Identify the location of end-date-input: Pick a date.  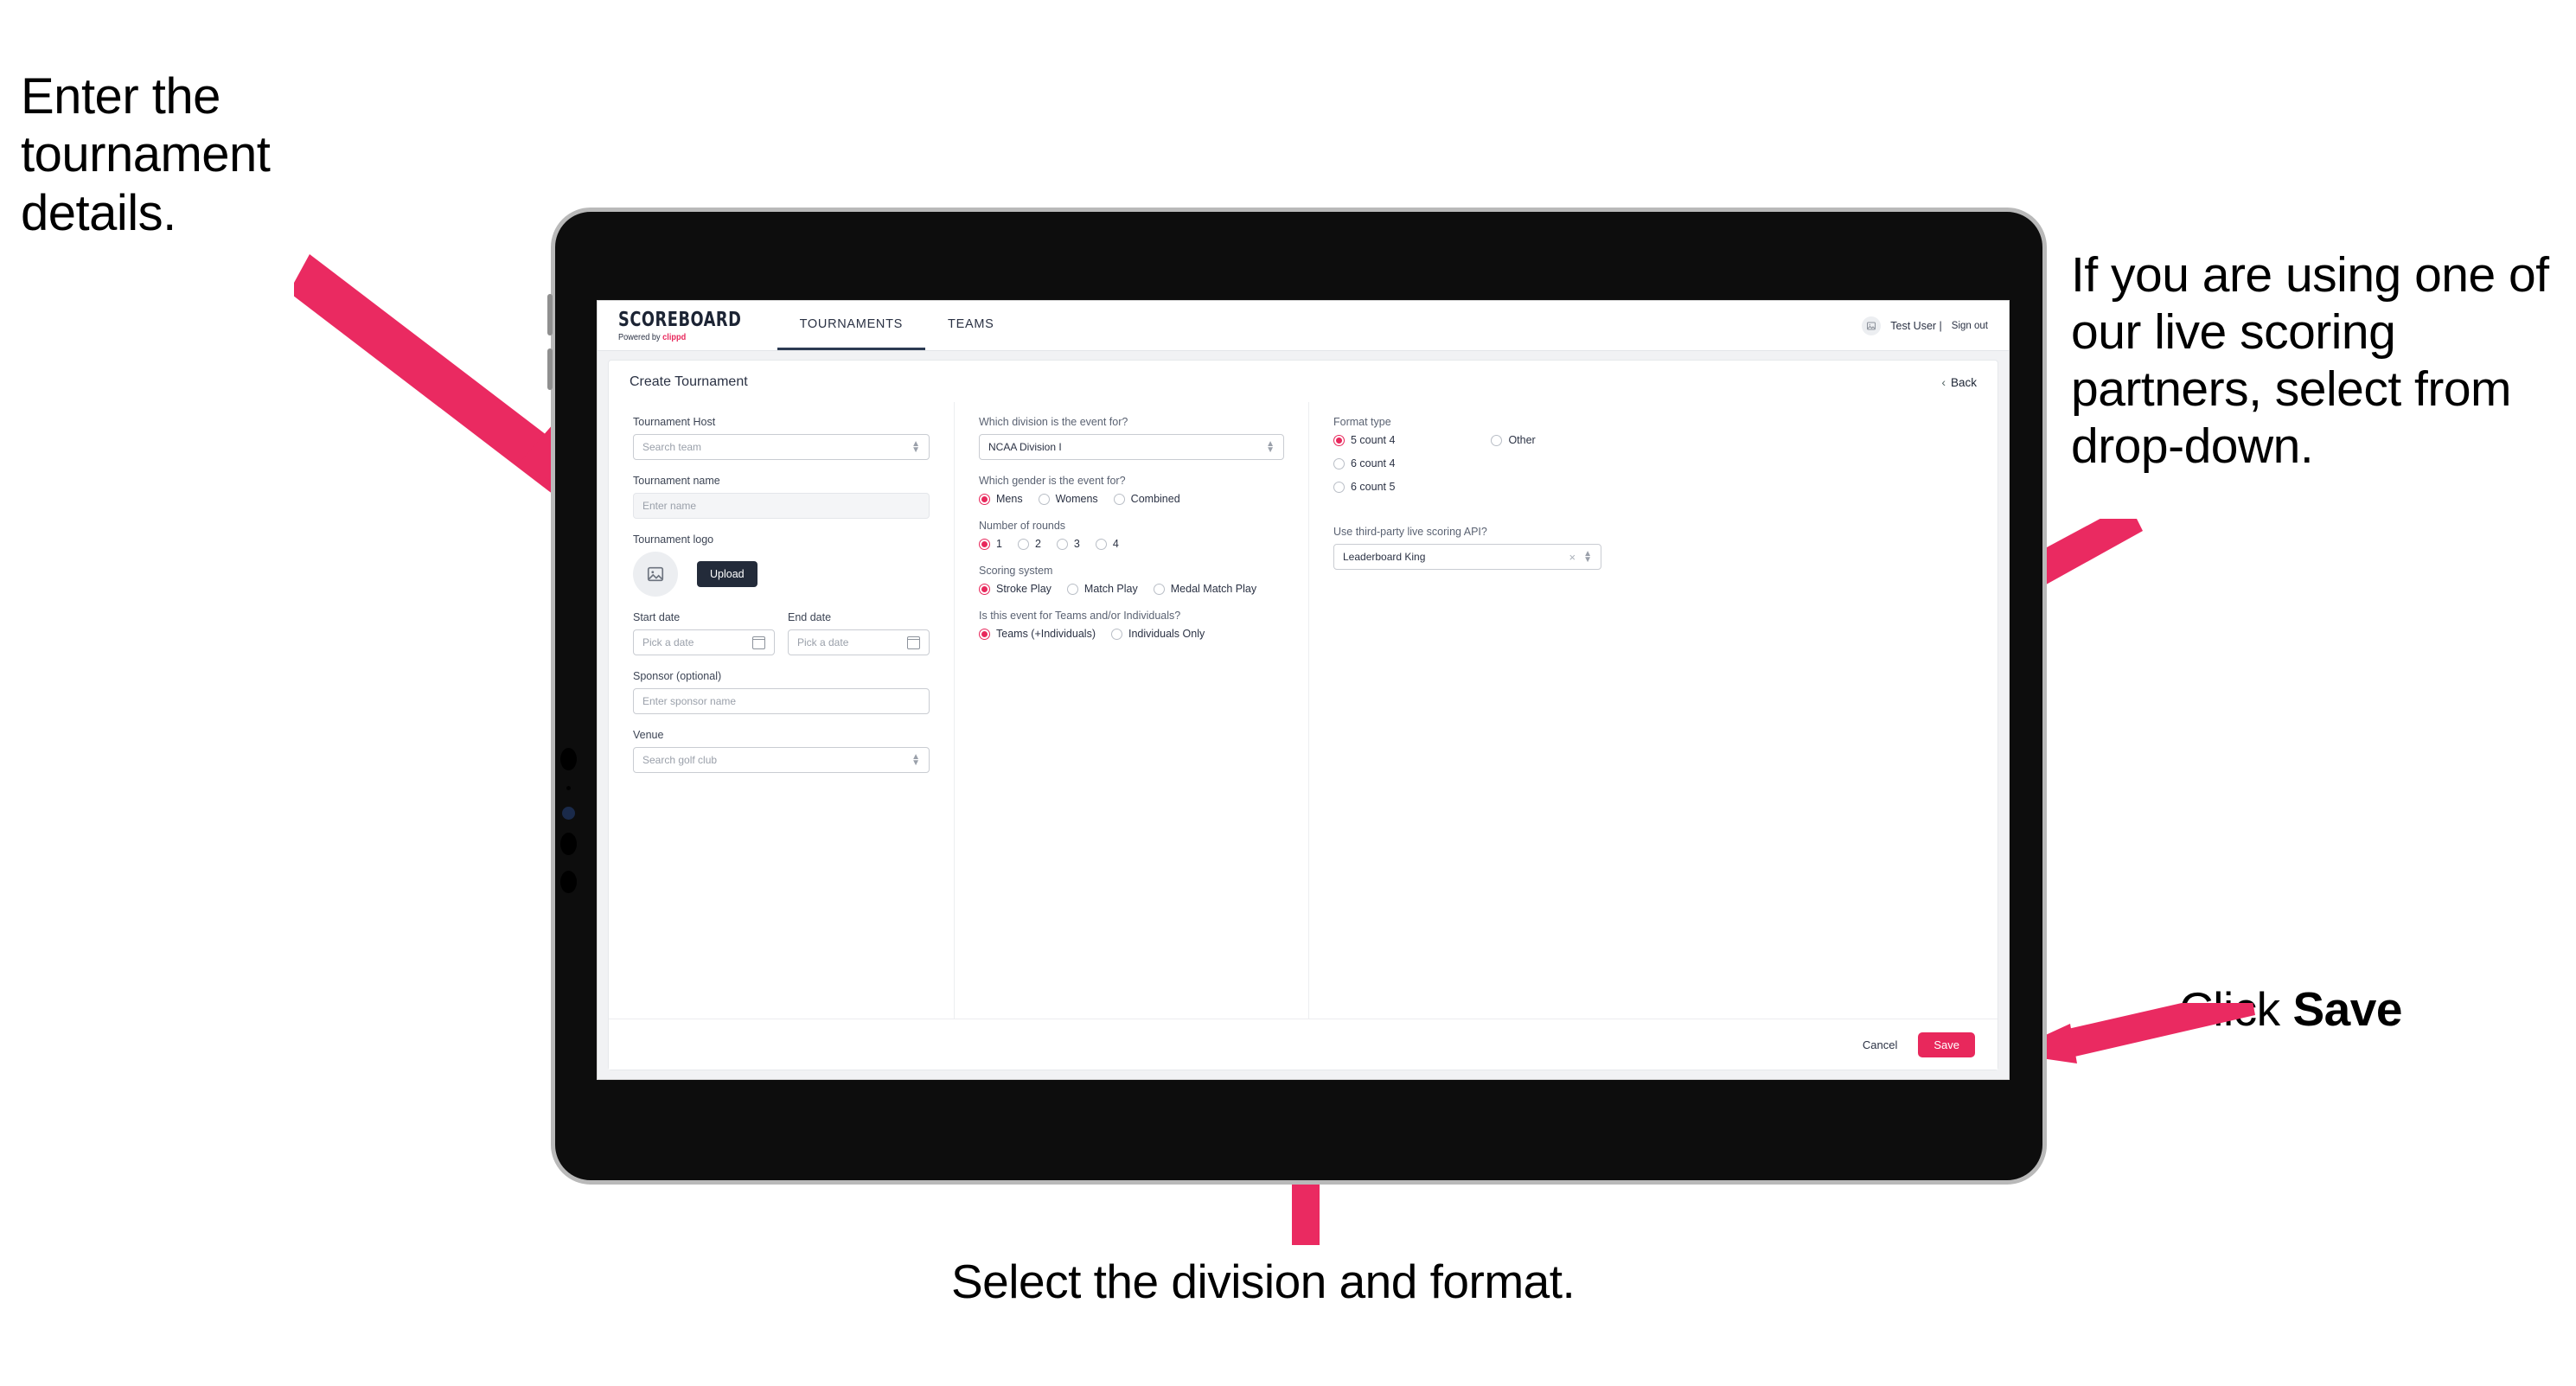
(859, 642).